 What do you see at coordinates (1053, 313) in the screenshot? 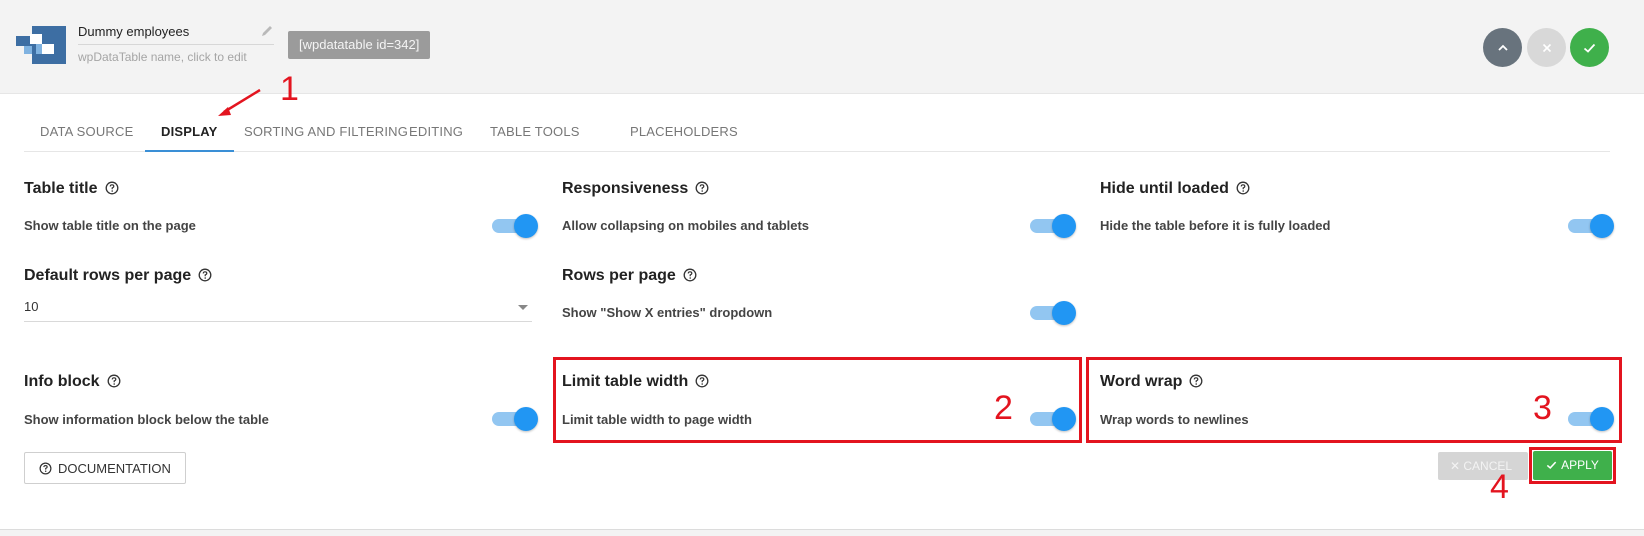
I see `rows-per-page-toggle` at bounding box center [1053, 313].